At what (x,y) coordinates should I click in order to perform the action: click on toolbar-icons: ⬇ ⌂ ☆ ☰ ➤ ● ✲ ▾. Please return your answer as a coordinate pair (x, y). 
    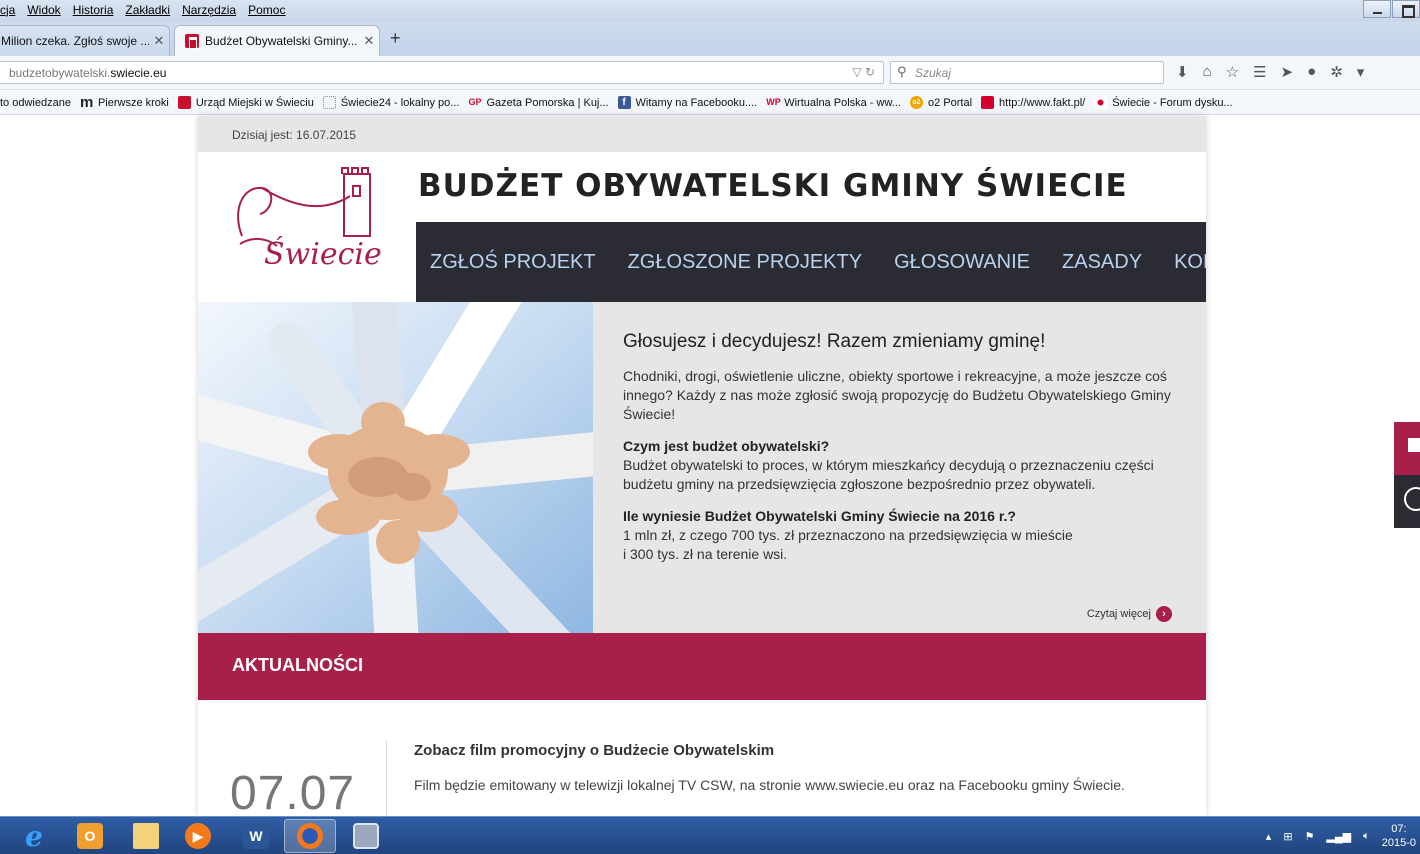
    Looking at the image, I should click on (1270, 72).